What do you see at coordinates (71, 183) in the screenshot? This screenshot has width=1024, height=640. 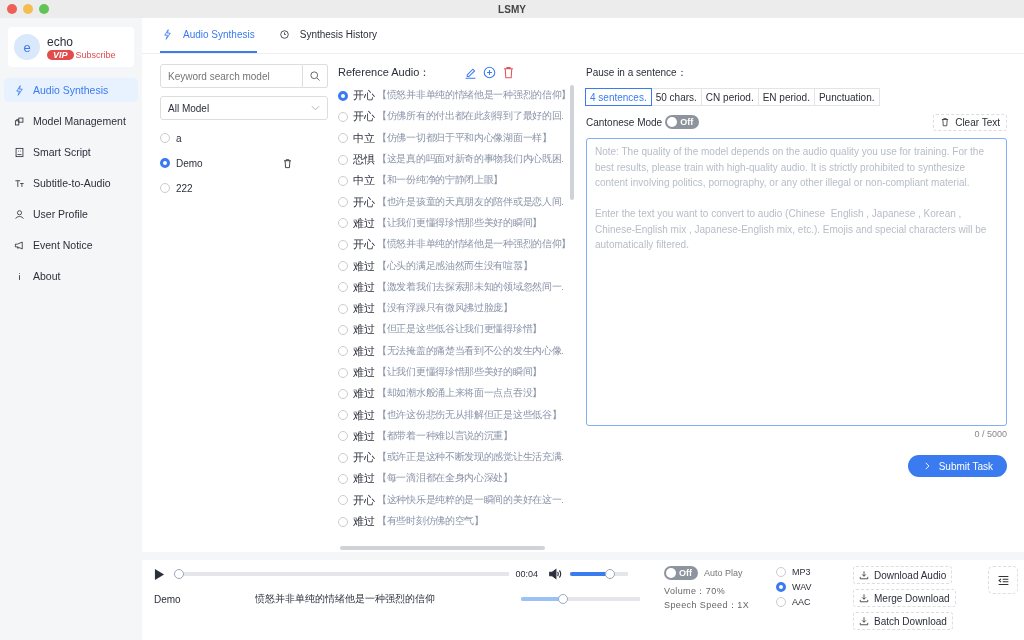 I see `sidebar-item: Subtitle-to-Audio` at bounding box center [71, 183].